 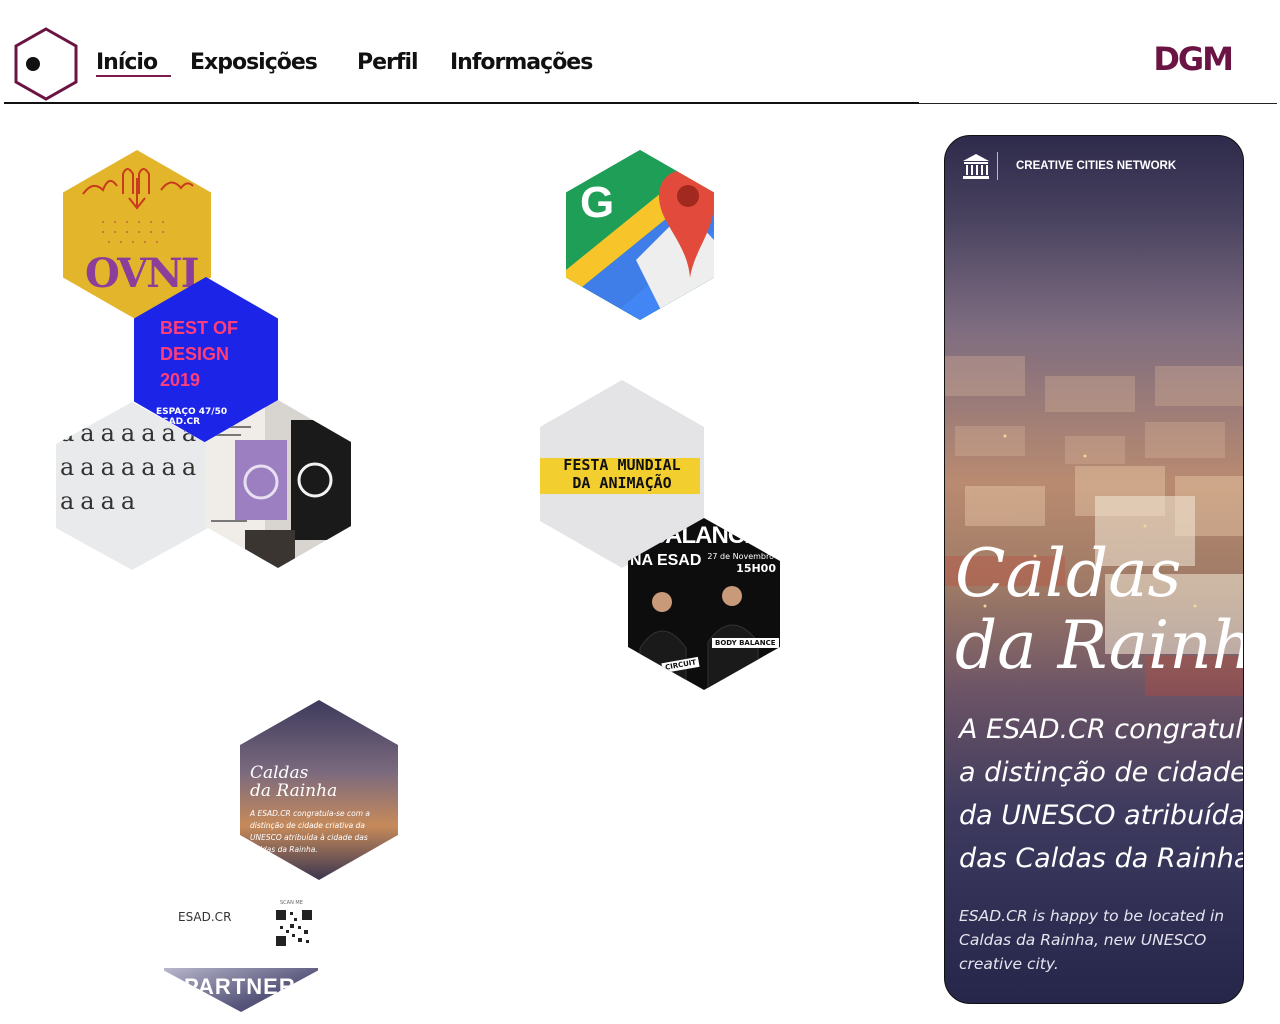 What do you see at coordinates (294, 928) in the screenshot?
I see `qr-code-icon` at bounding box center [294, 928].